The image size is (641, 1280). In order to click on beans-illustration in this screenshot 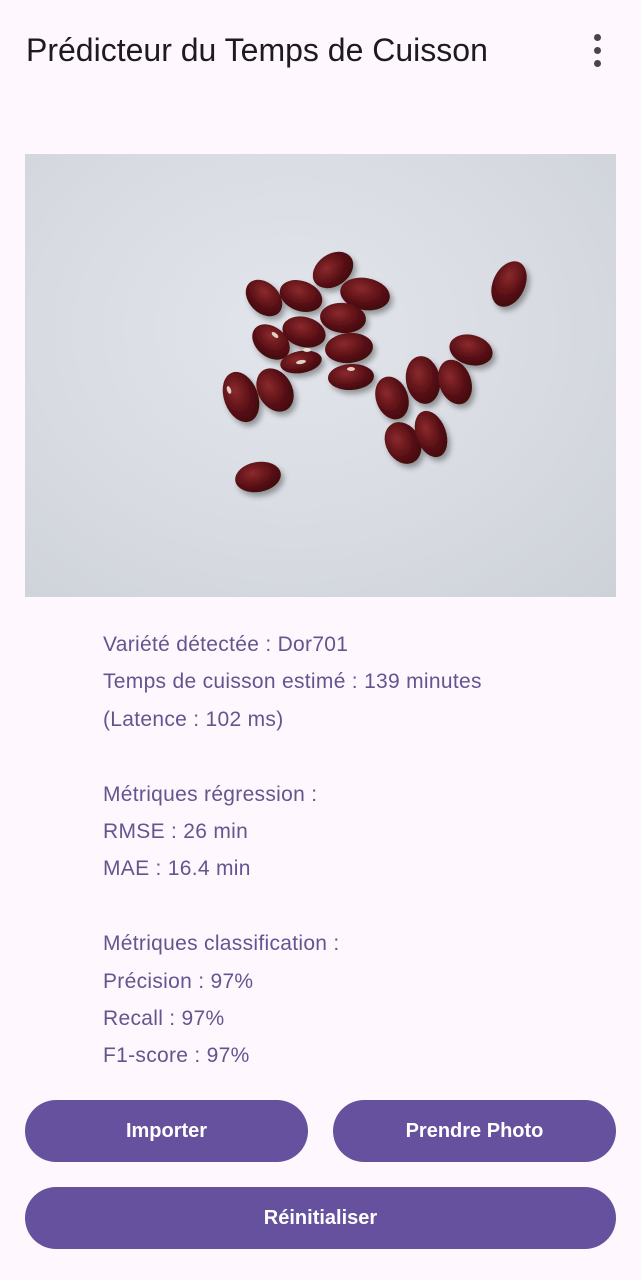, I will do `click(374, 372)`.